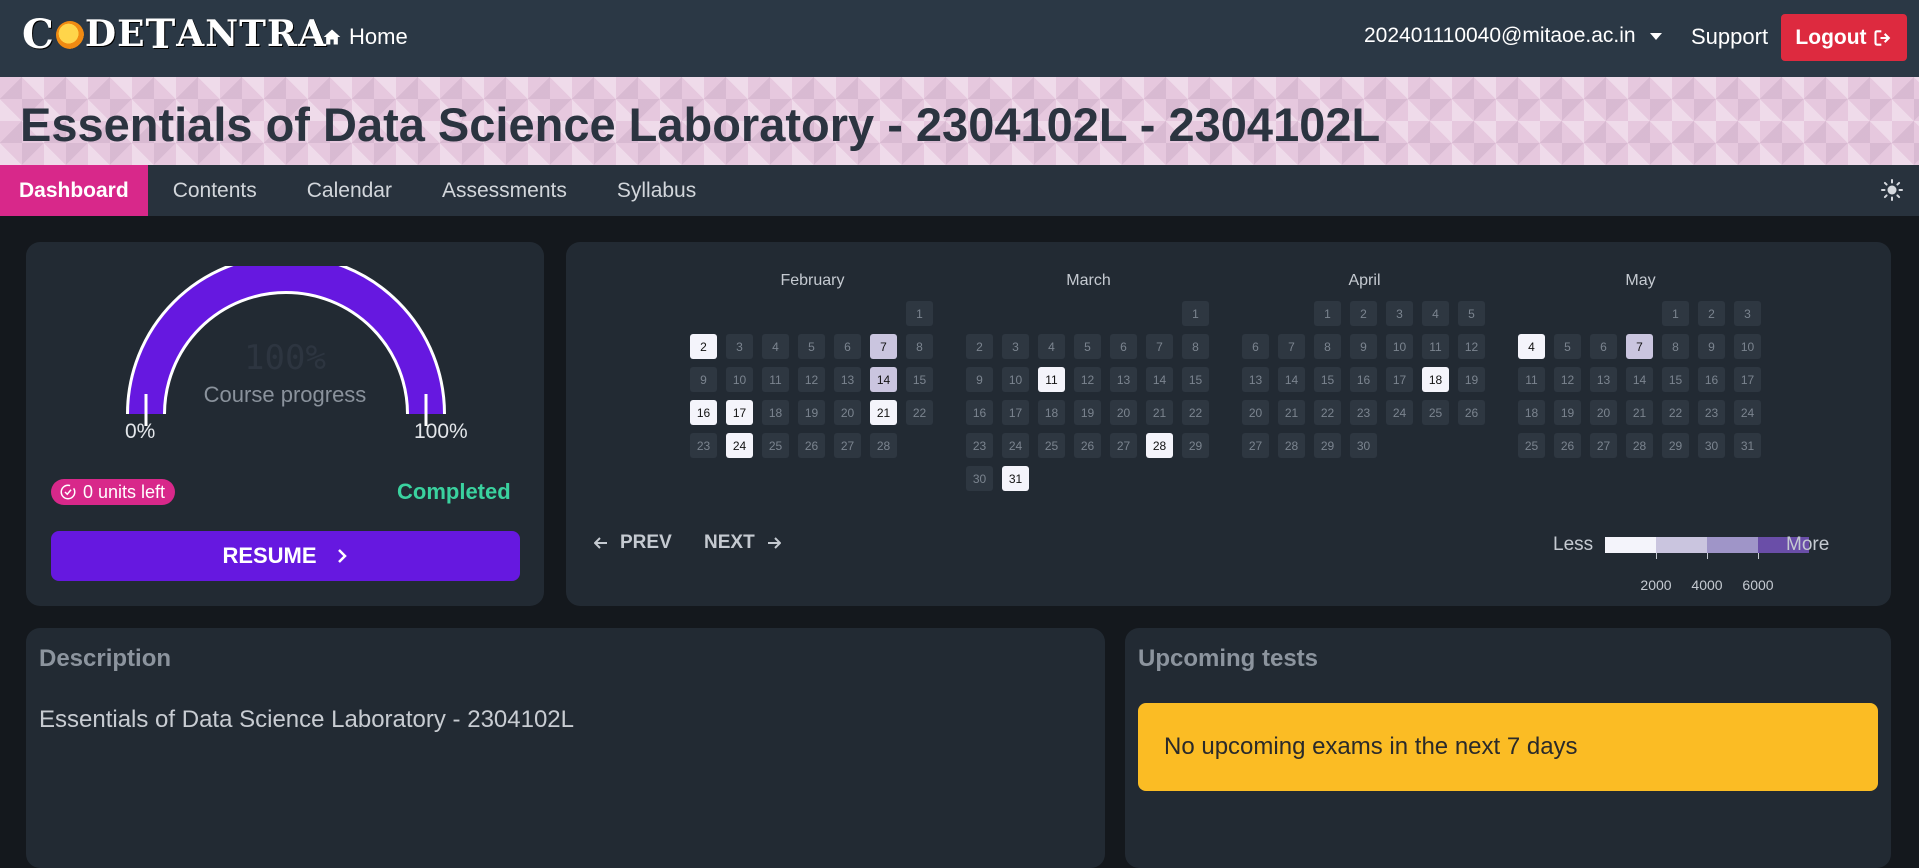 This screenshot has width=1919, height=868. What do you see at coordinates (1711, 445) in the screenshot?
I see `calendar-day: 30` at bounding box center [1711, 445].